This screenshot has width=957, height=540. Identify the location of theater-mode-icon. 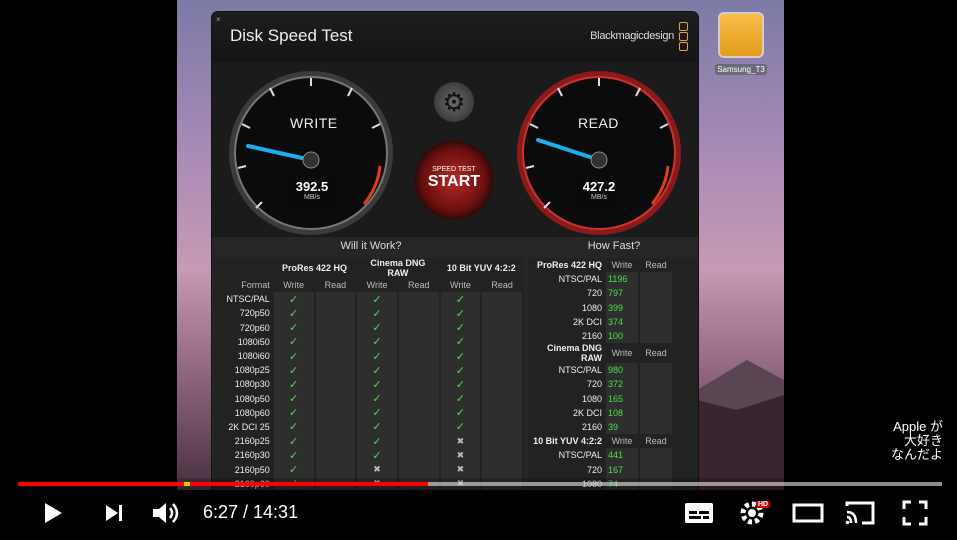
(808, 513).